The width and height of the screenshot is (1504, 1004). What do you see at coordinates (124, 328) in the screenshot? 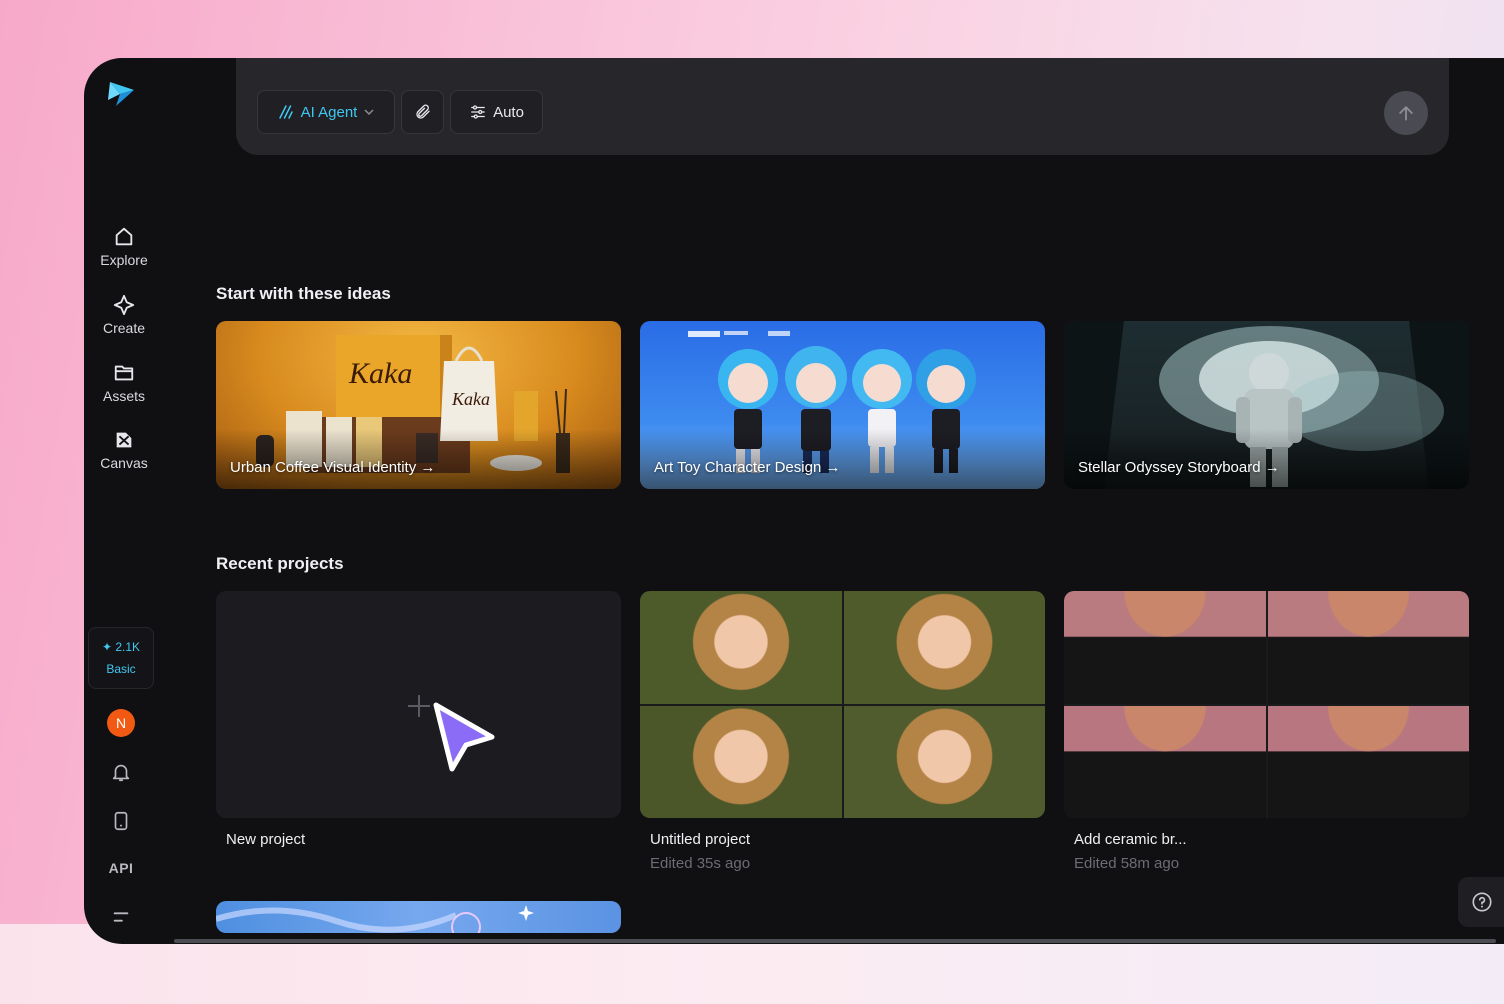
I see `sidebar-item-label: Create` at bounding box center [124, 328].